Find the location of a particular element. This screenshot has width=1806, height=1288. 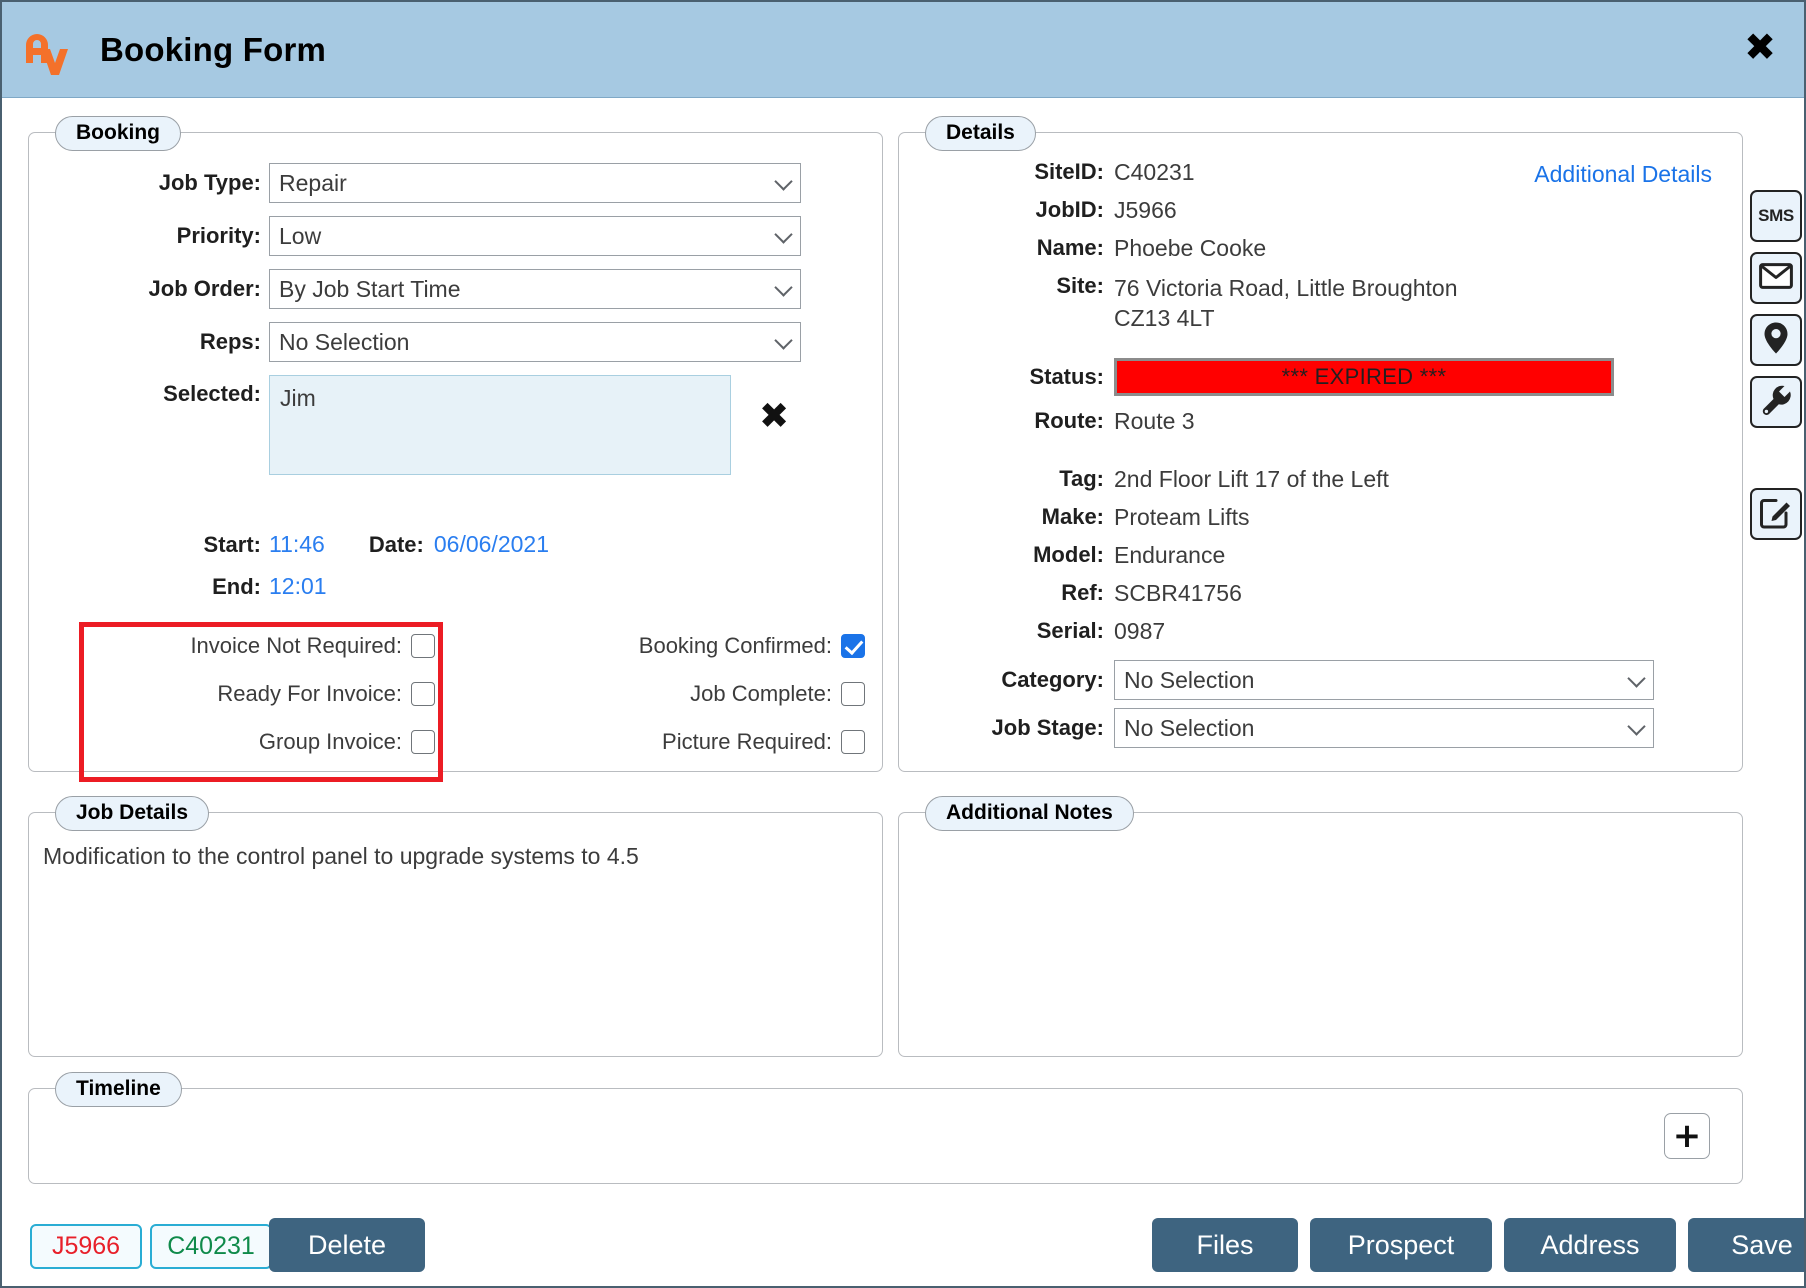

detail-model: Model: Endurance is located at coordinates (1062, 555).